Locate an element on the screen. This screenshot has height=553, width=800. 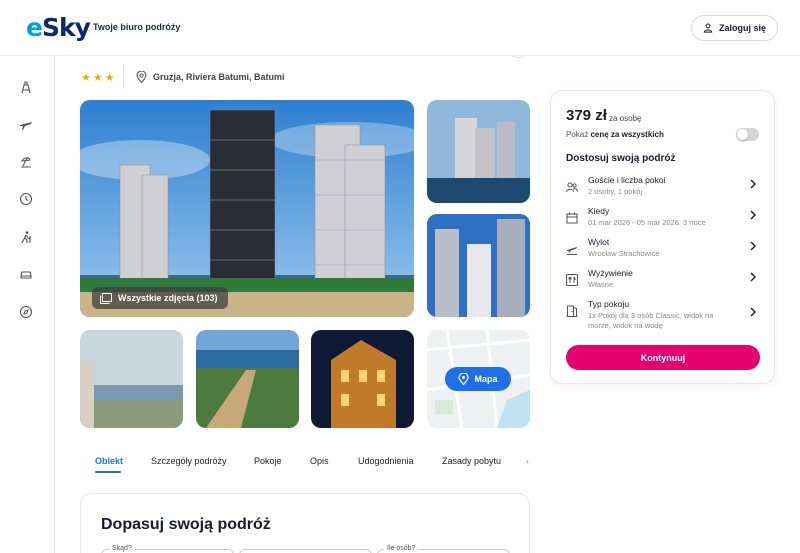
left-sidebar is located at coordinates (27, 304).